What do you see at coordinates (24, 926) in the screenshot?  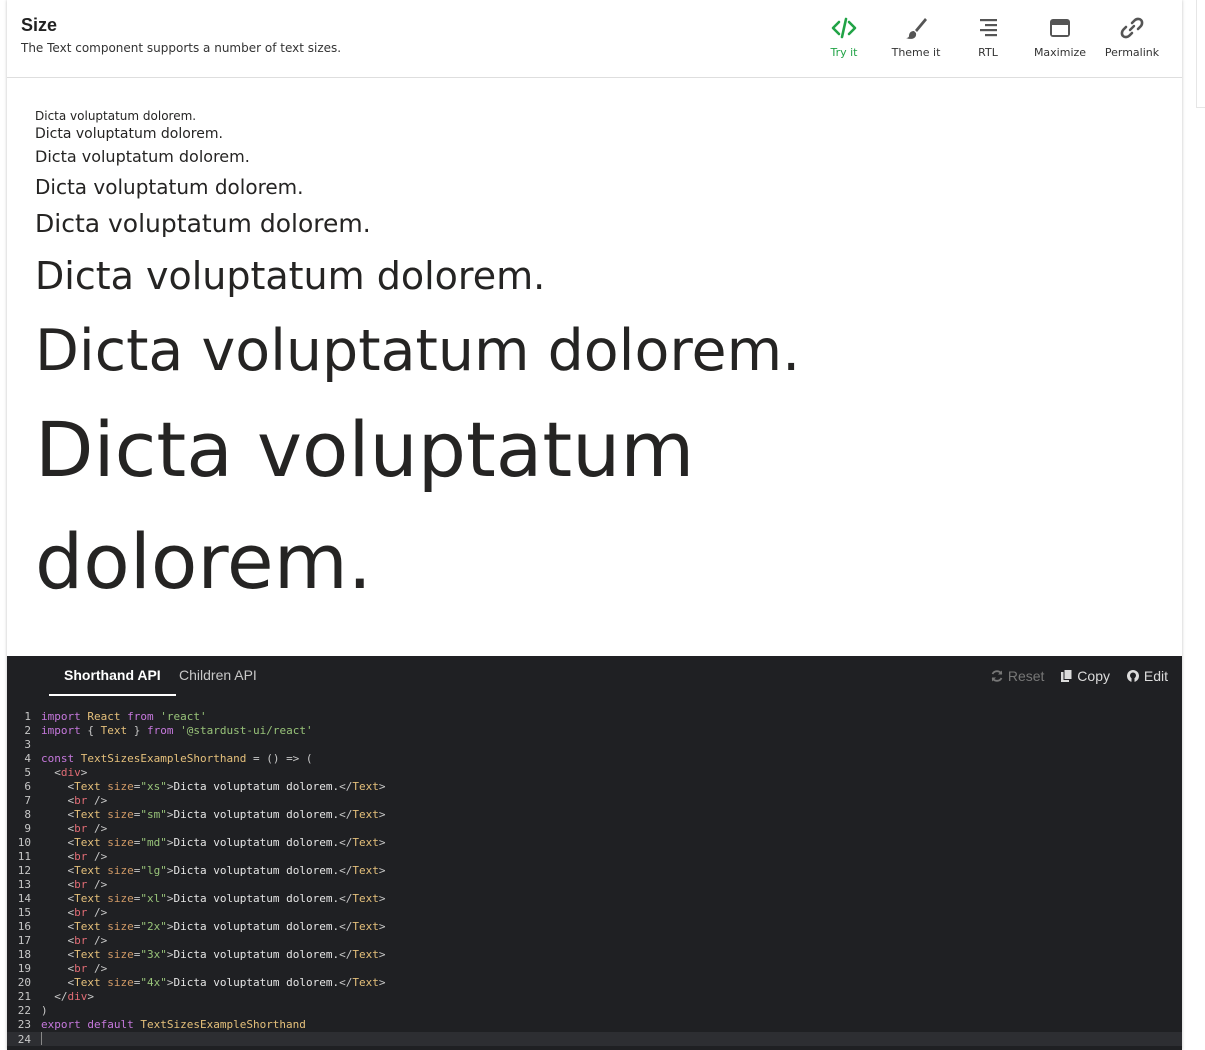 I see `line-number: 16` at bounding box center [24, 926].